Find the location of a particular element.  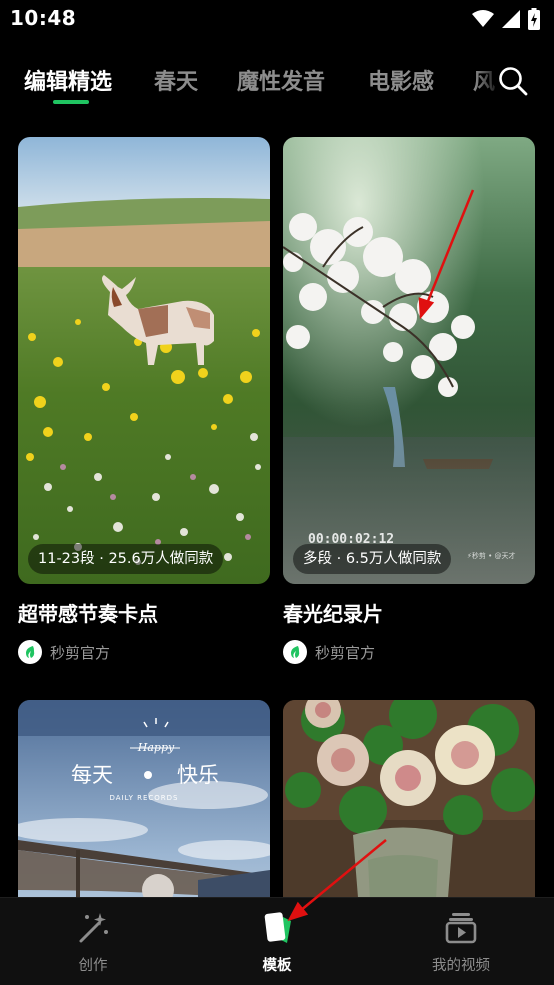

nav-create: 创作 is located at coordinates (93, 941).